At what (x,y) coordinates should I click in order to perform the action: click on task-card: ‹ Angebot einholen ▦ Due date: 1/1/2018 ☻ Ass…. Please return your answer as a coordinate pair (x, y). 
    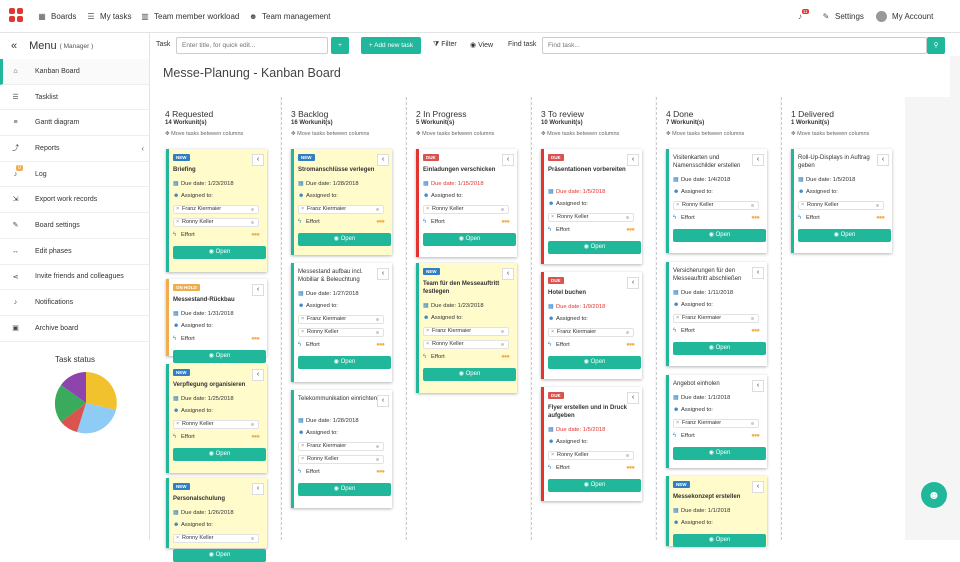
    Looking at the image, I should click on (716, 421).